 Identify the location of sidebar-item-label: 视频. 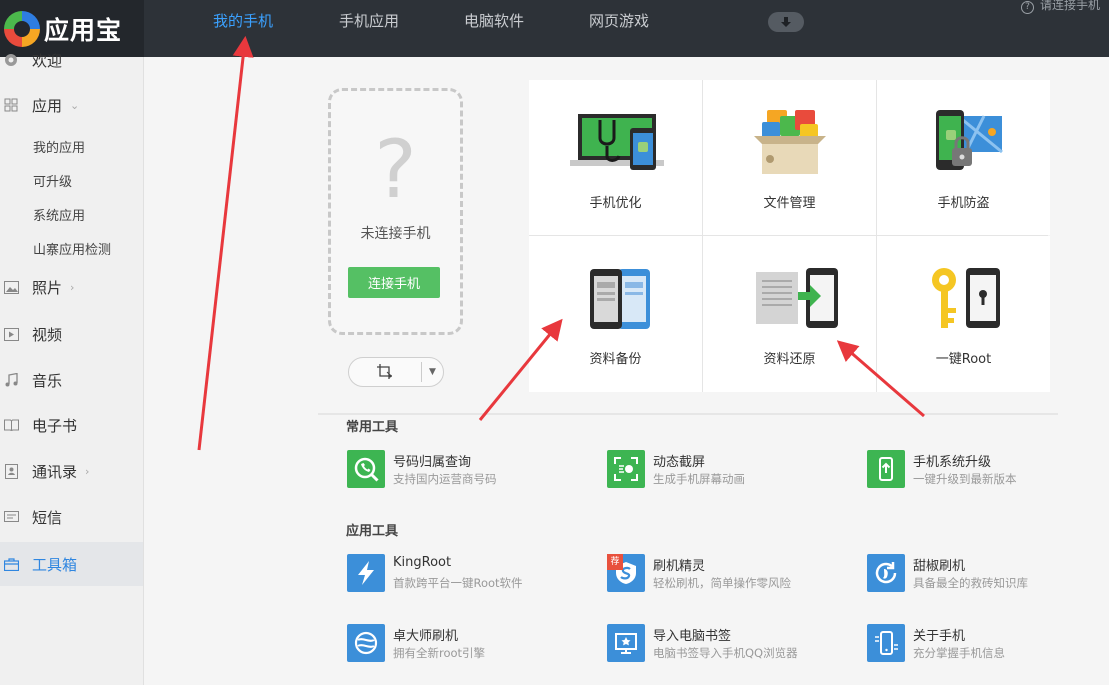
(47, 334).